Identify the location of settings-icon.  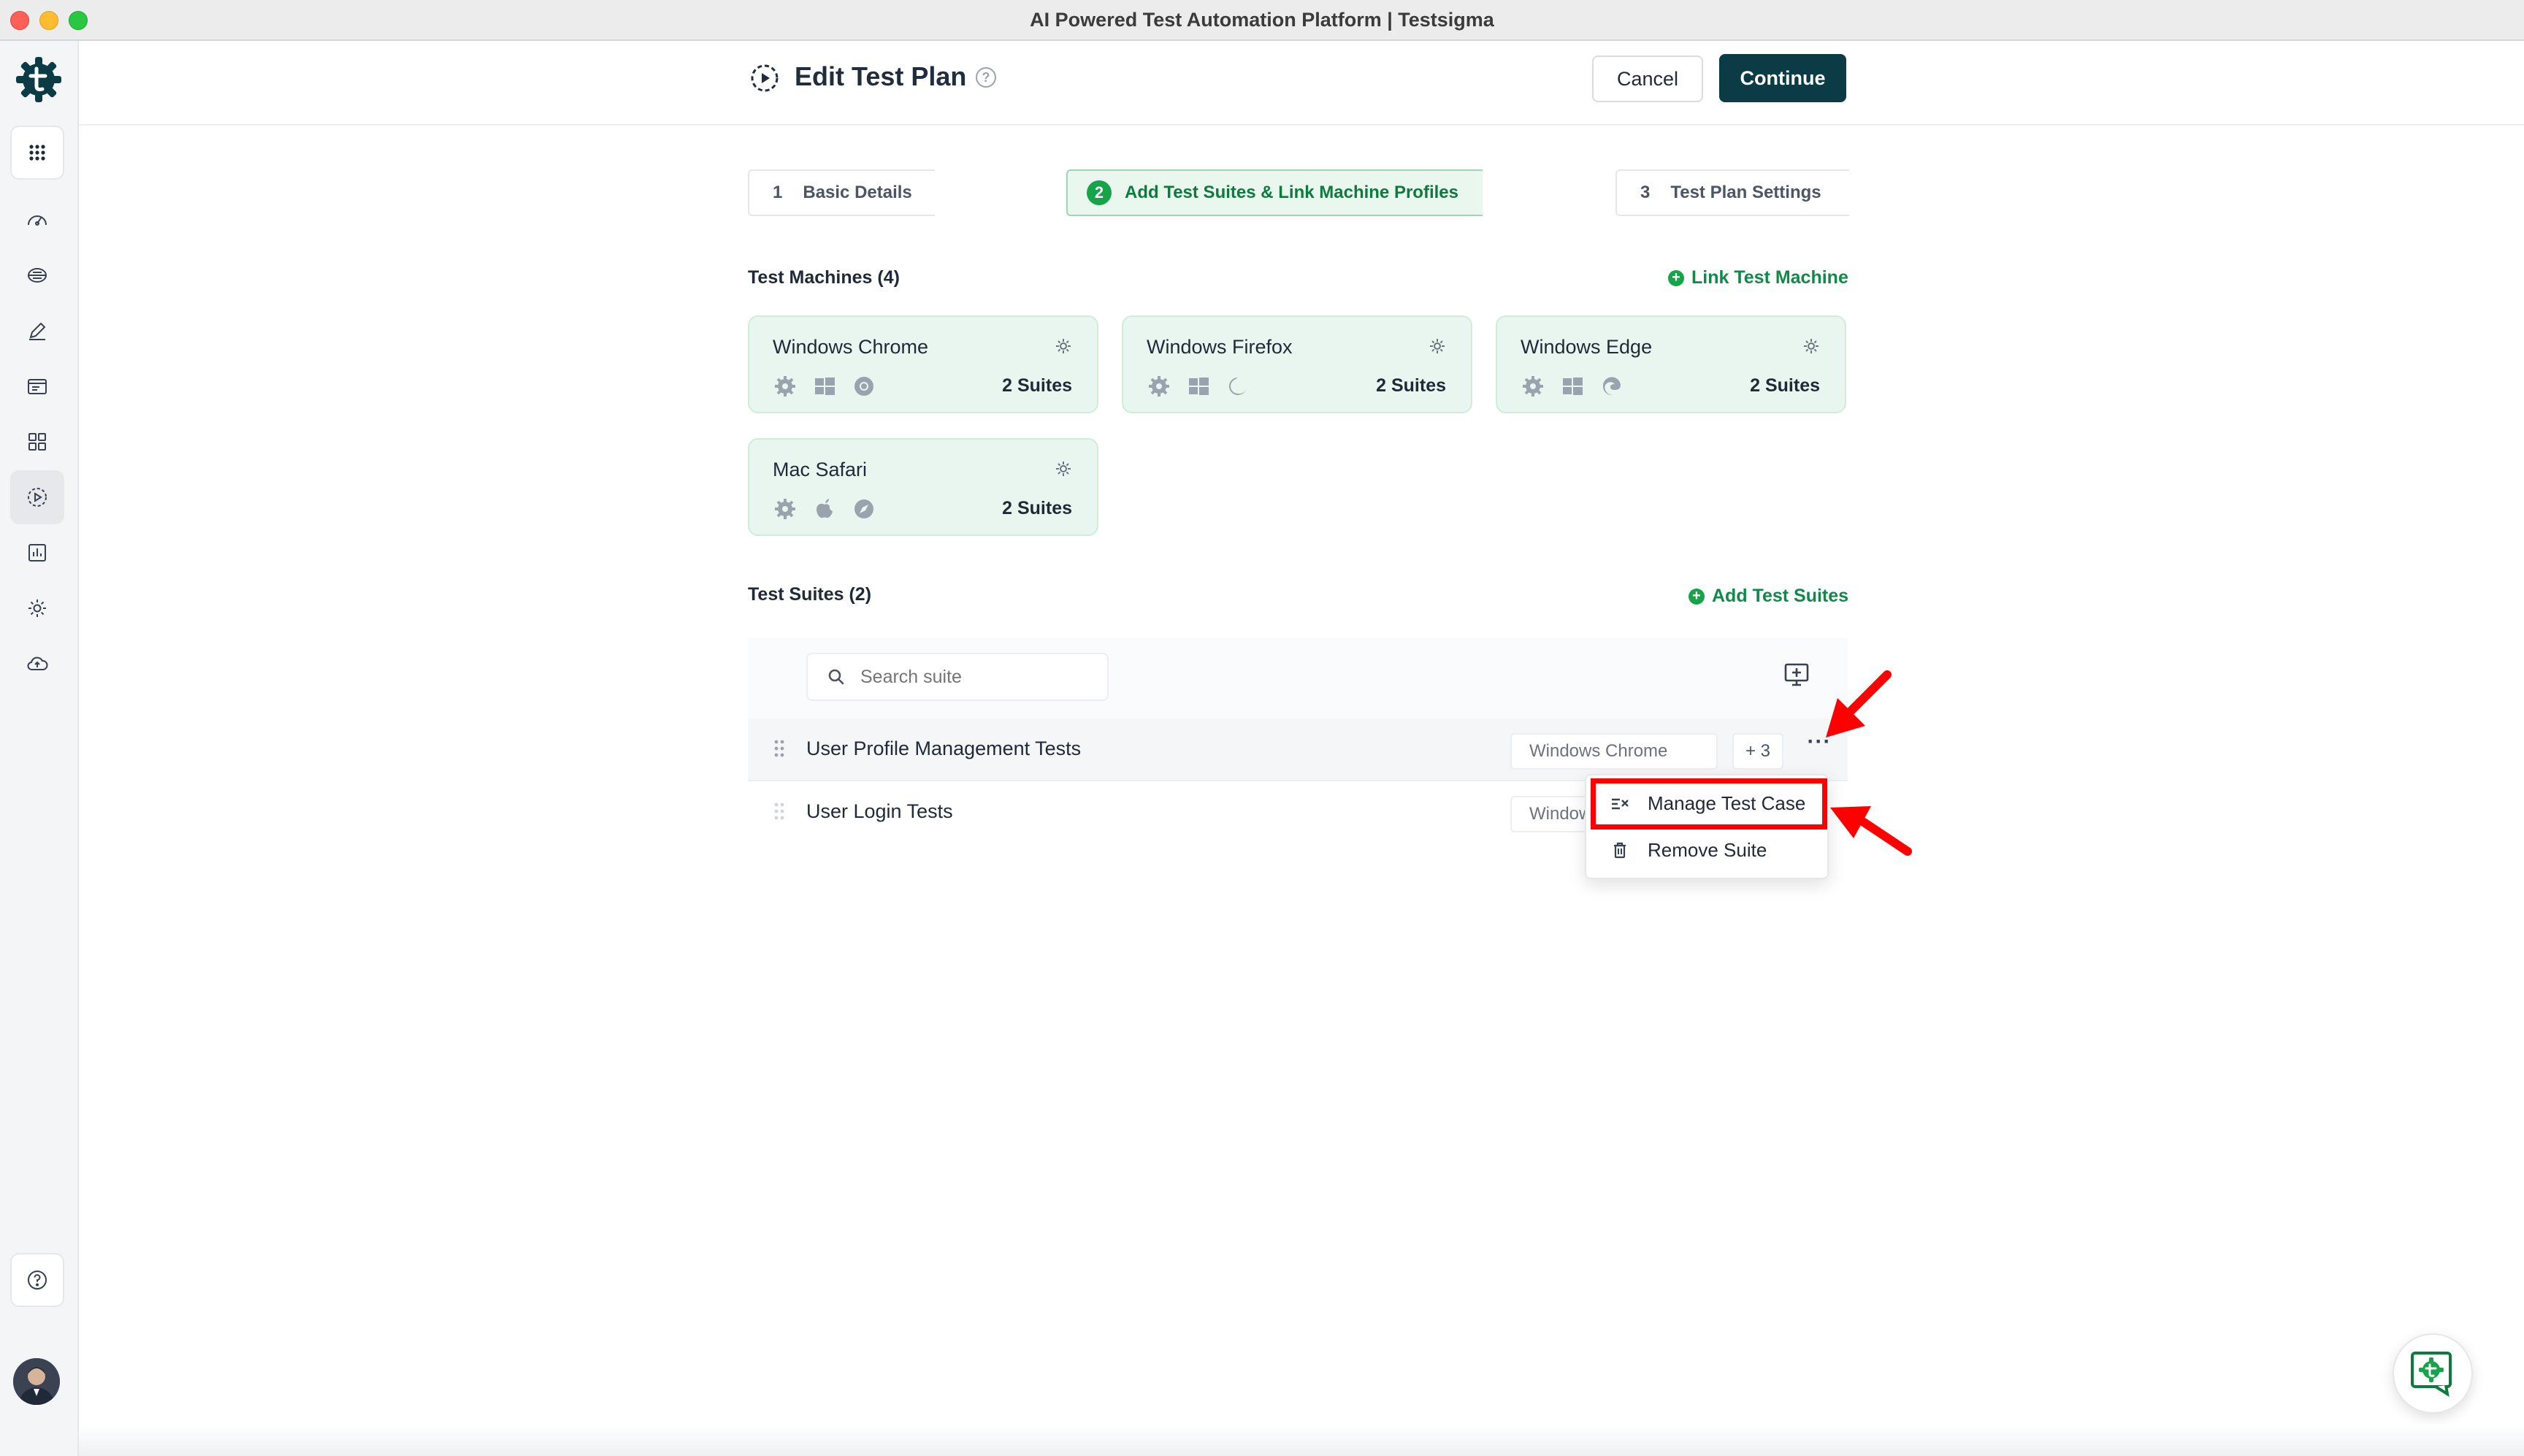
(37, 608).